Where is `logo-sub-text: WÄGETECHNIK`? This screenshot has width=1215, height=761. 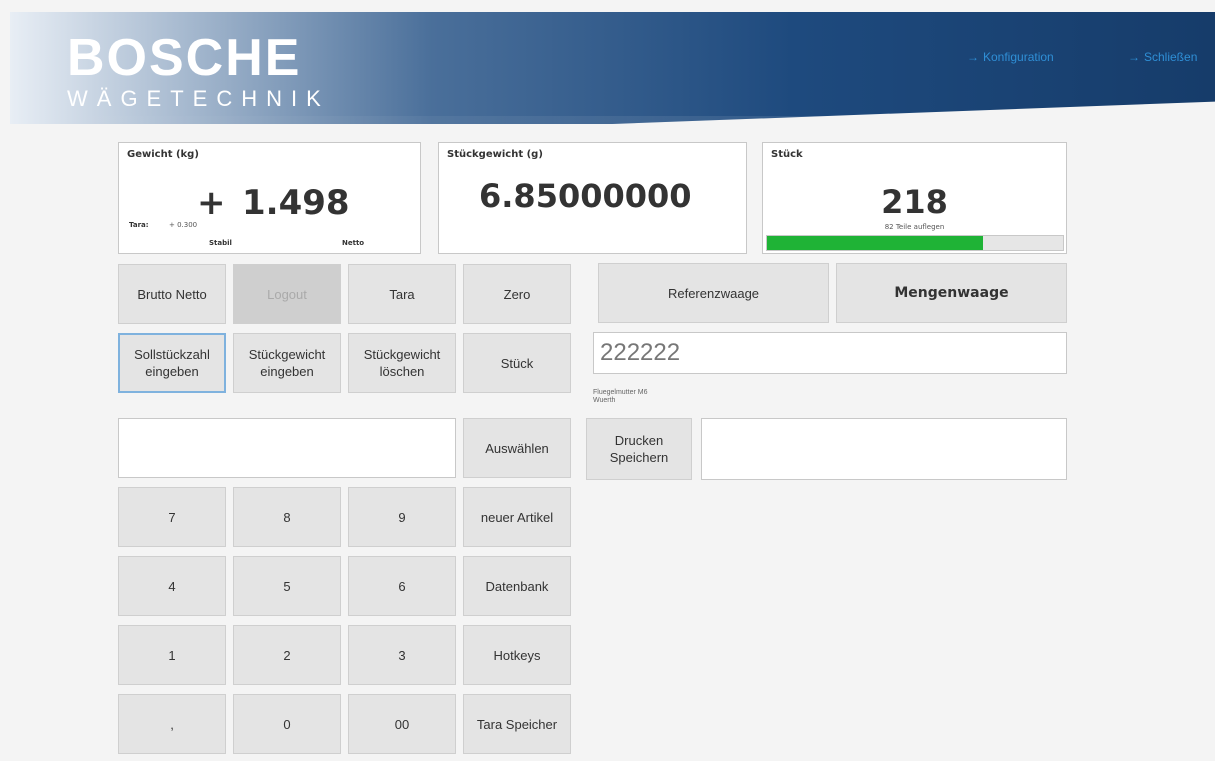
logo-sub-text: WÄGETECHNIK is located at coordinates (198, 98).